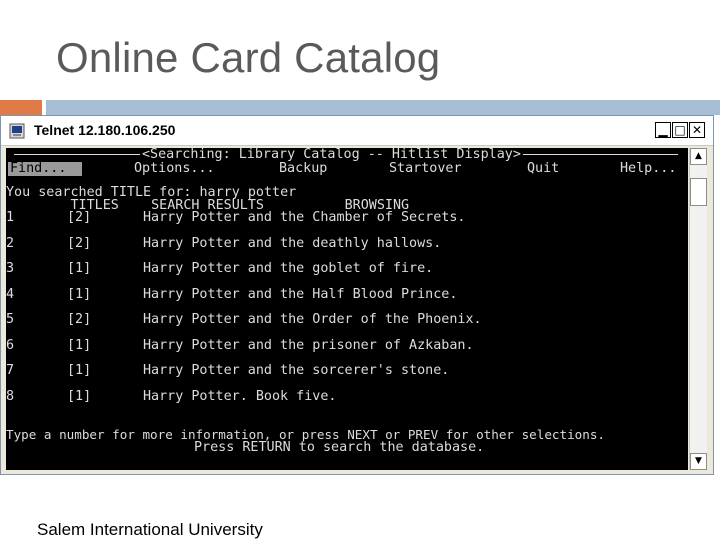  What do you see at coordinates (296, 370) in the screenshot?
I see `result-title: Harry Potter and the sorcerer's stone.` at bounding box center [296, 370].